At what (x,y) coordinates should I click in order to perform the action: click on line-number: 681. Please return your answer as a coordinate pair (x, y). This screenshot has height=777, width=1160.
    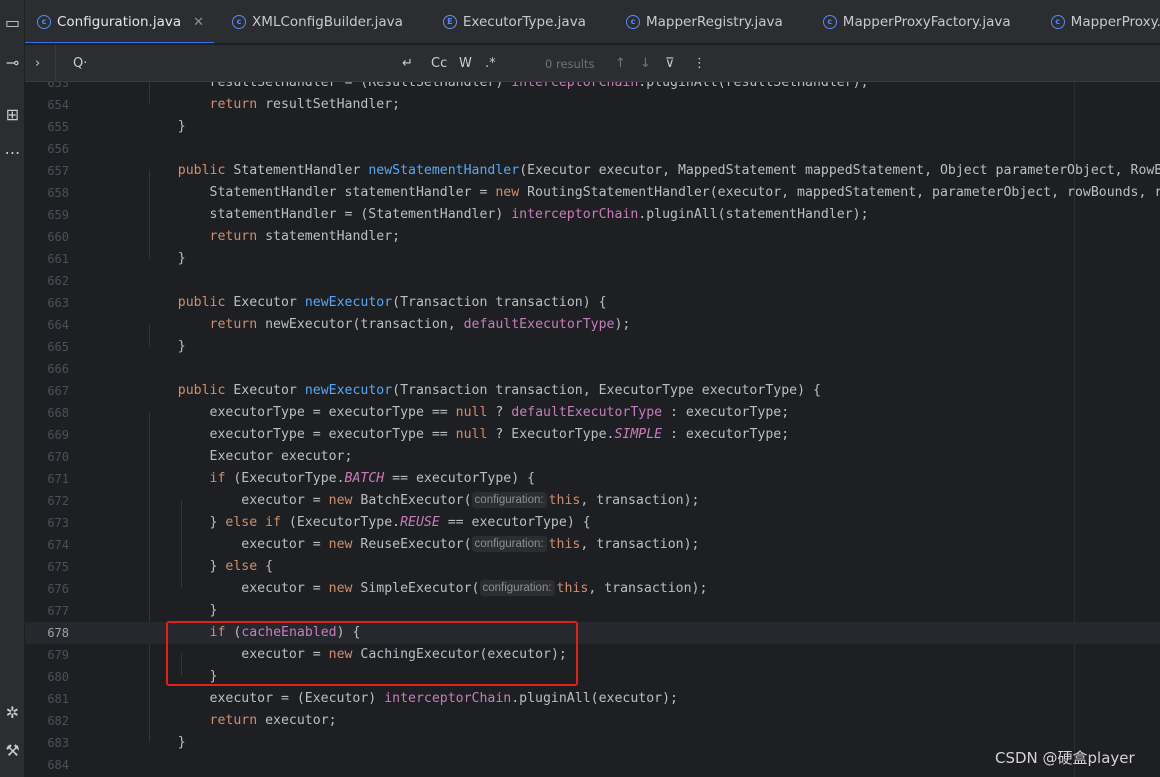
    Looking at the image, I should click on (47, 699).